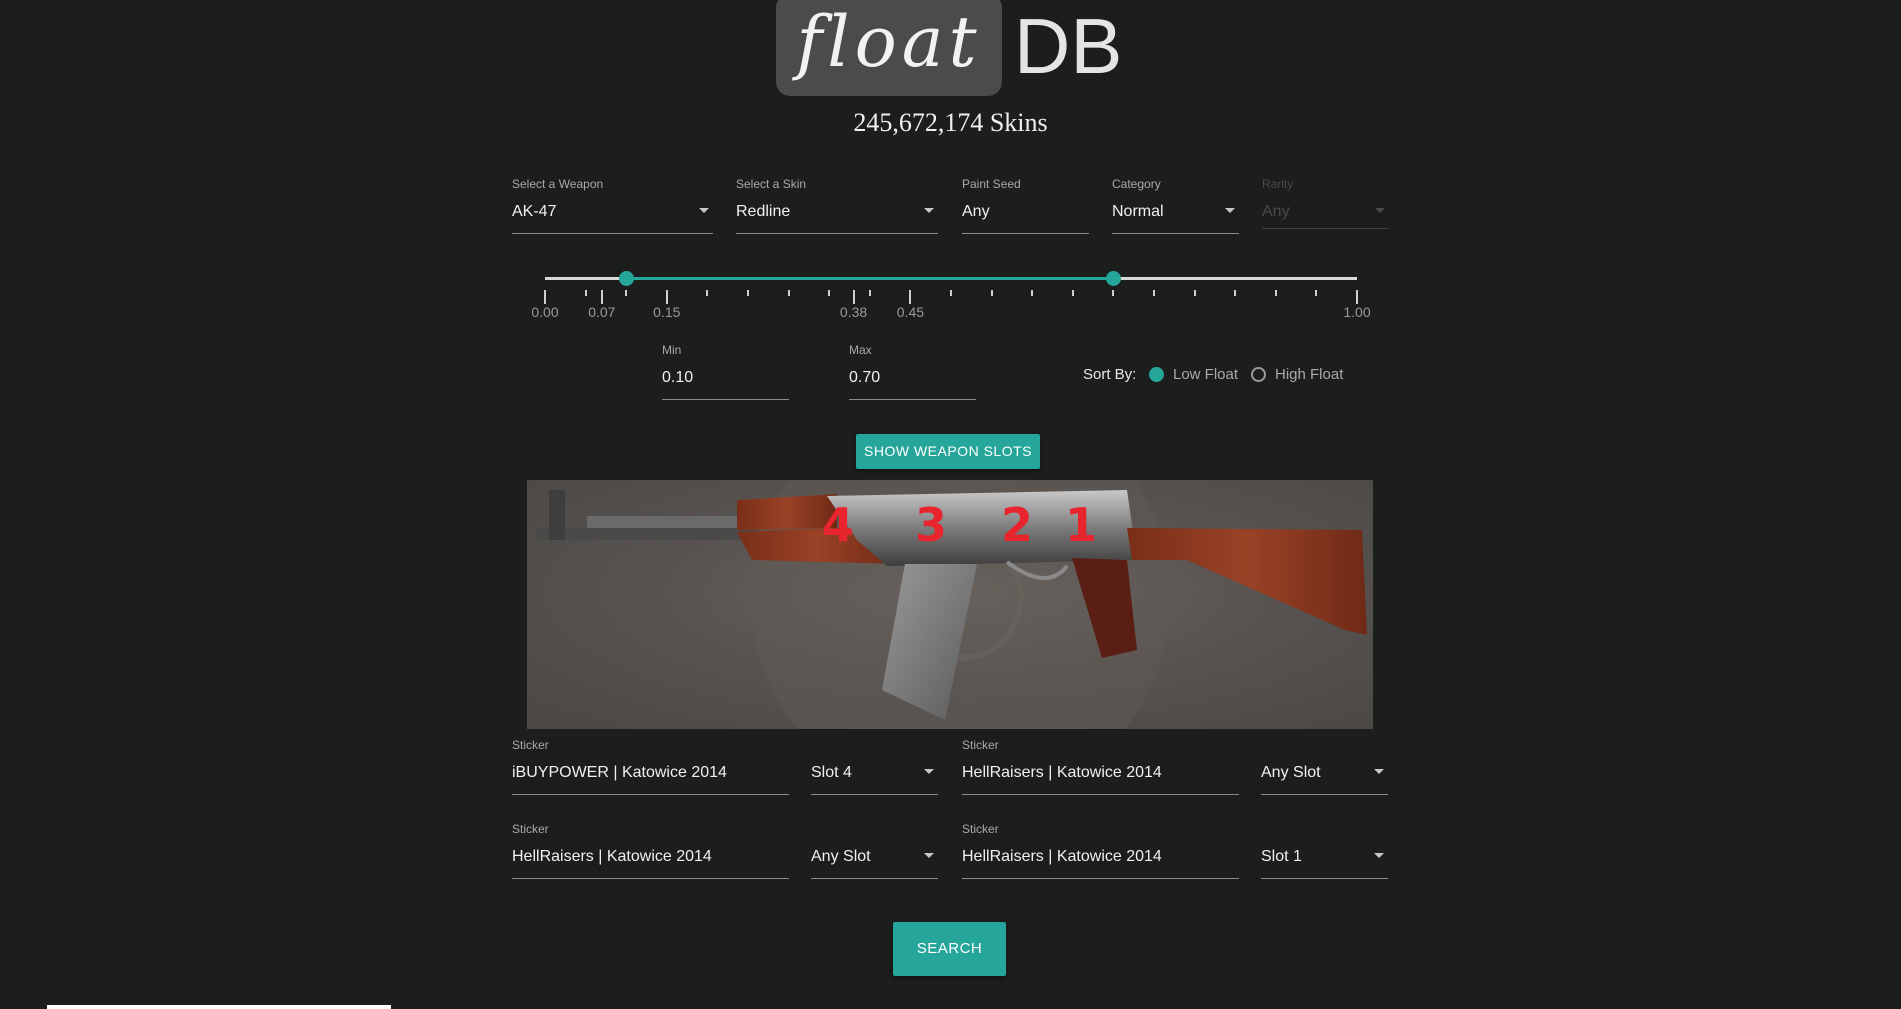  Describe the element at coordinates (612, 205) in the screenshot. I see `weapon-select: Select a Weapon AK-47` at that location.